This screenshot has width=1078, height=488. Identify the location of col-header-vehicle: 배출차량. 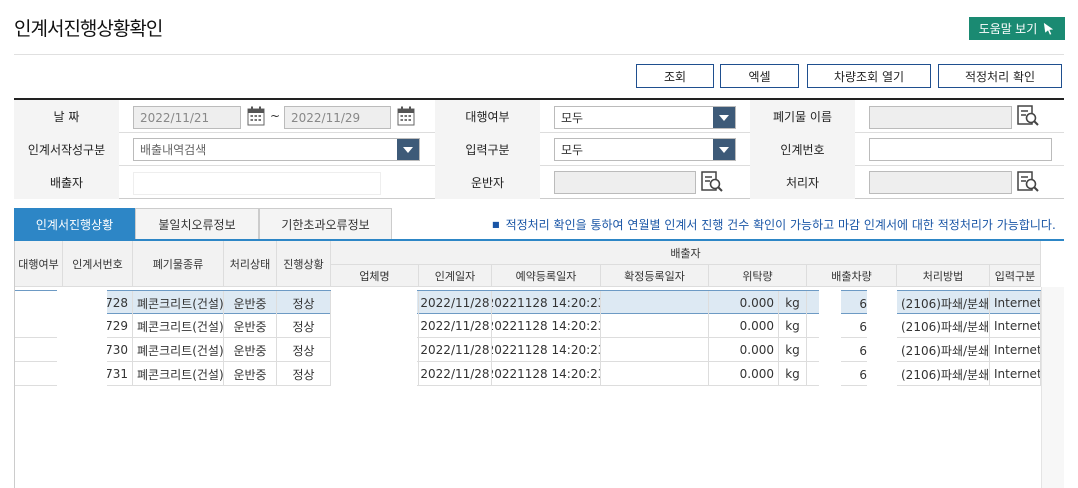
(852, 276).